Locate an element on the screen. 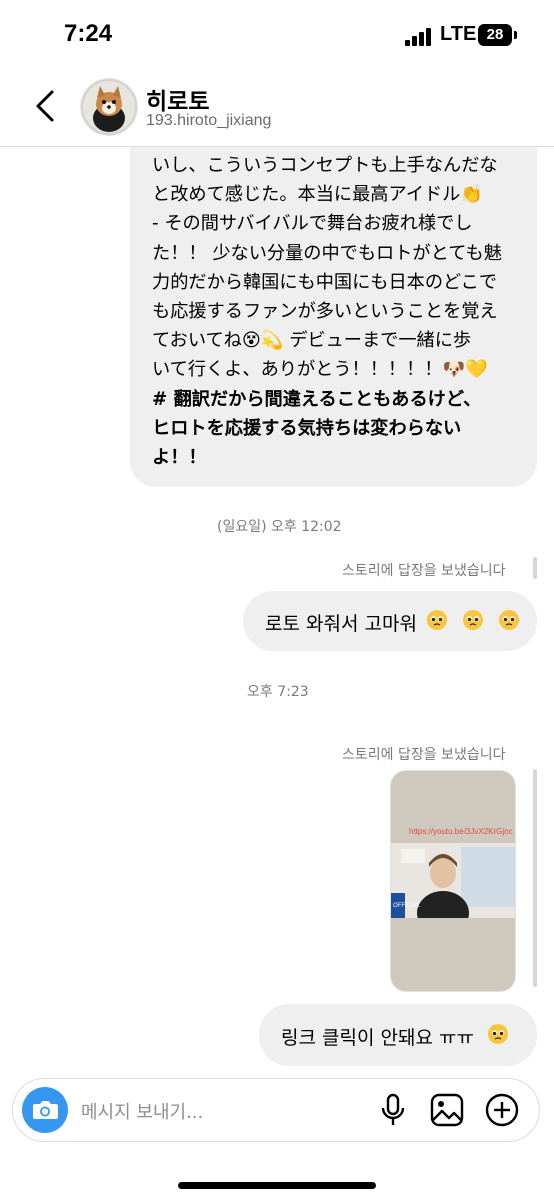 The height and width of the screenshot is (1200, 554). message-line: いし、こういうコンセプトも上手なんだな is located at coordinates (325, 165).